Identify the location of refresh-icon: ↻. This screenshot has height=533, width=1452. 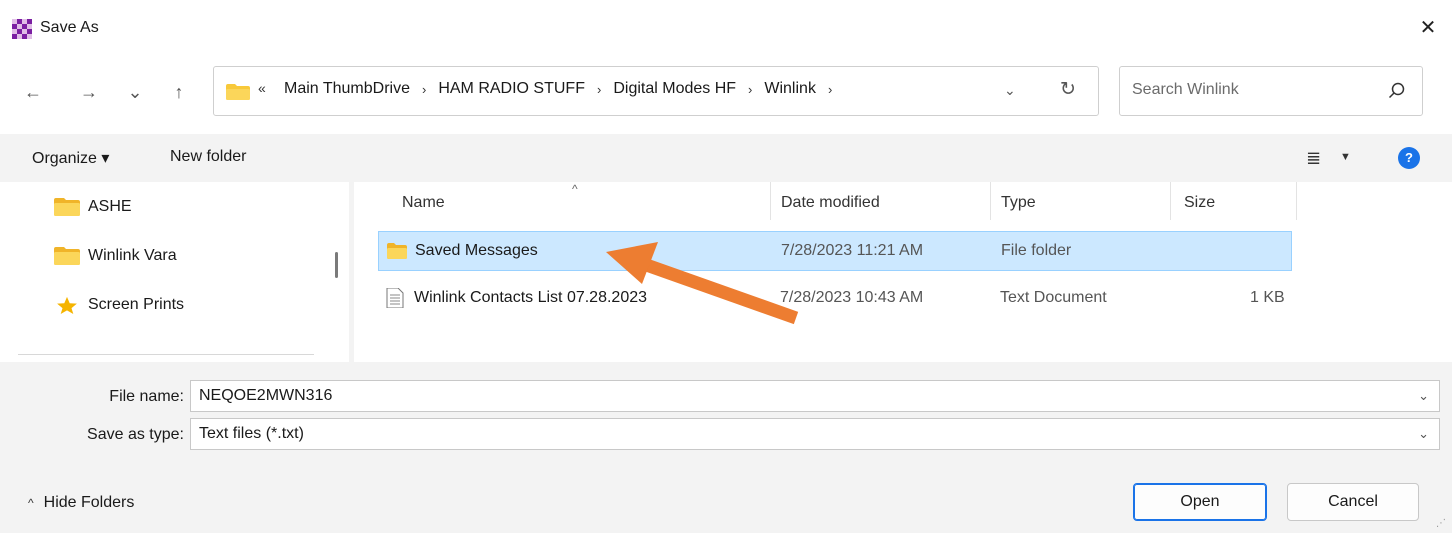
(1068, 89).